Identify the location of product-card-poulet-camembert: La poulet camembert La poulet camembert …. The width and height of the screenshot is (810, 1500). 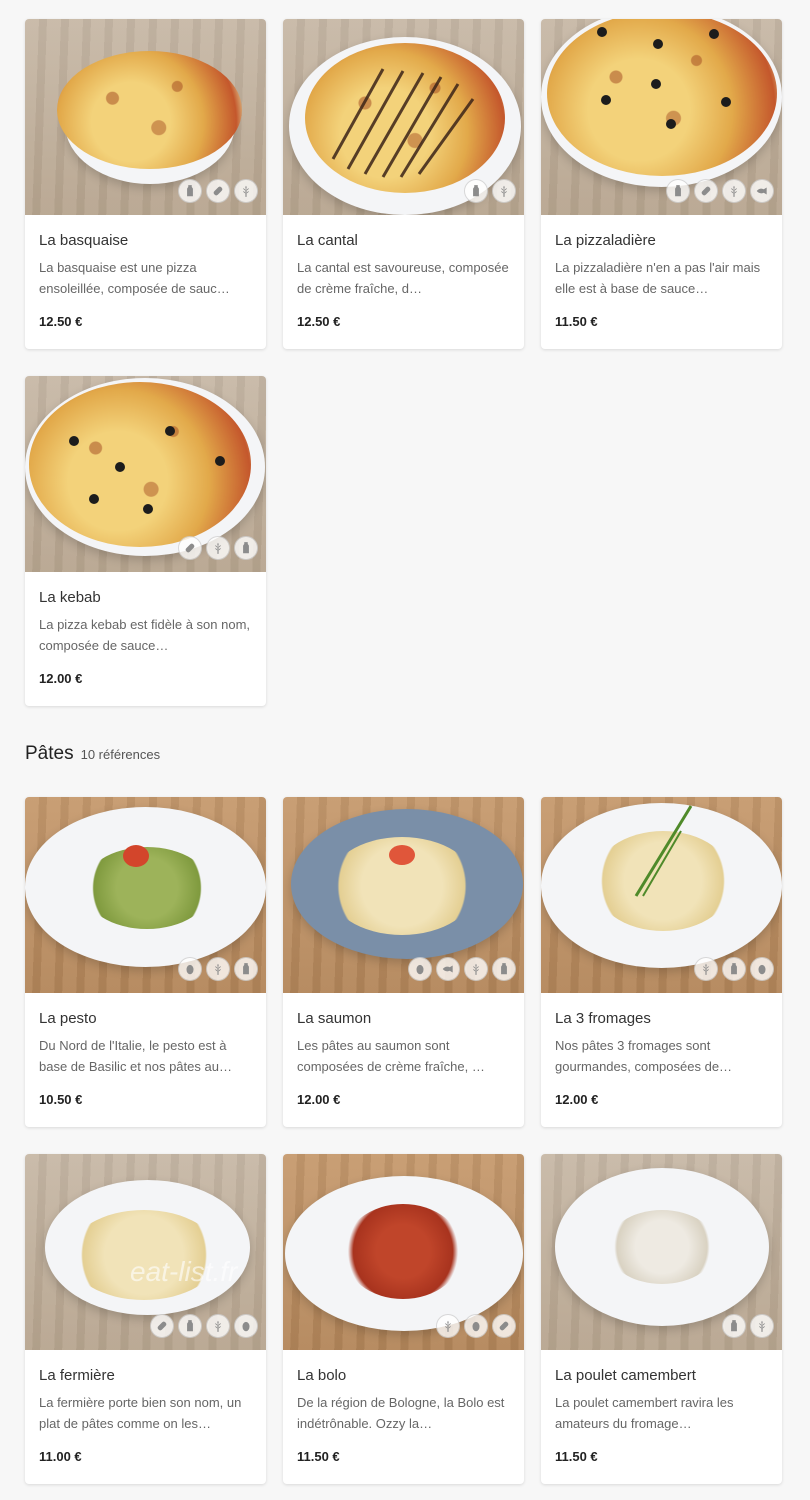
(661, 1319).